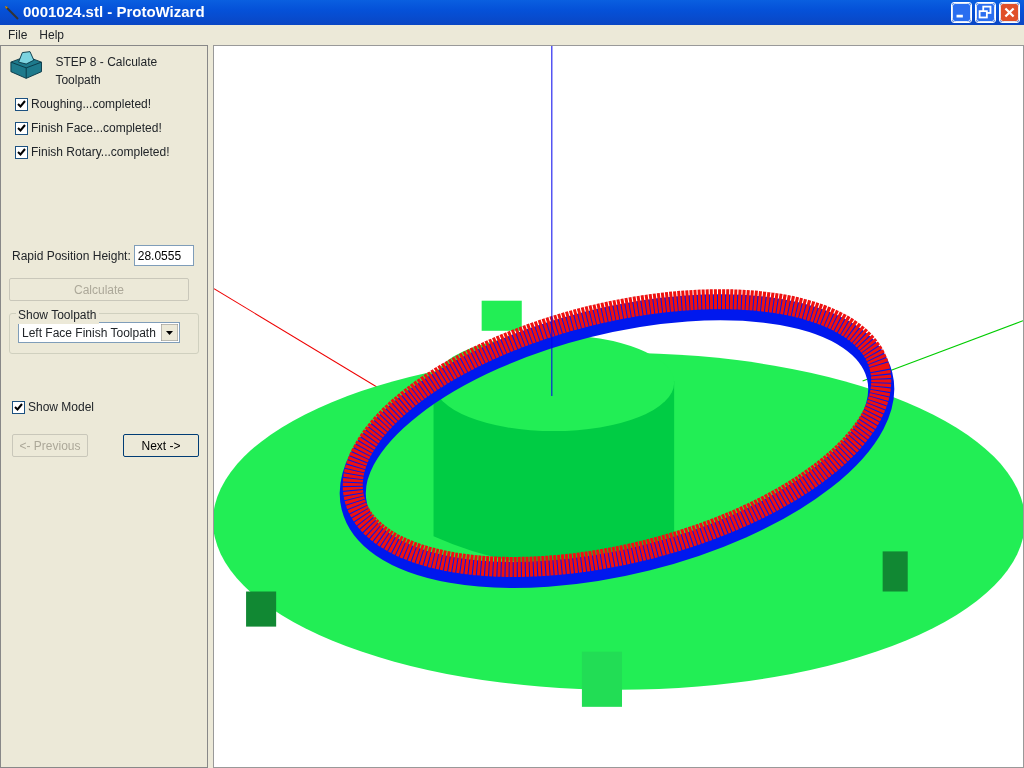 The image size is (1024, 768). Describe the element at coordinates (96, 128) in the screenshot. I see `checkbox-label: Finish Face...completed!` at that location.